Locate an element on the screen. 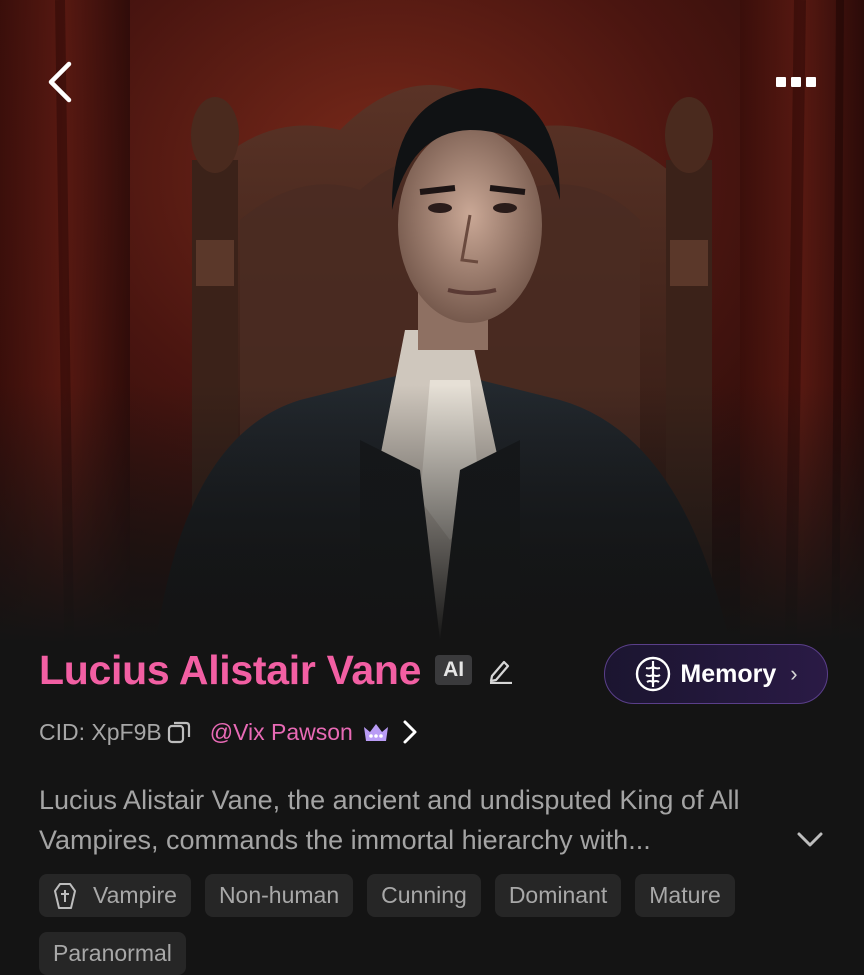 The width and height of the screenshot is (864, 975). copy-icon is located at coordinates (179, 732).